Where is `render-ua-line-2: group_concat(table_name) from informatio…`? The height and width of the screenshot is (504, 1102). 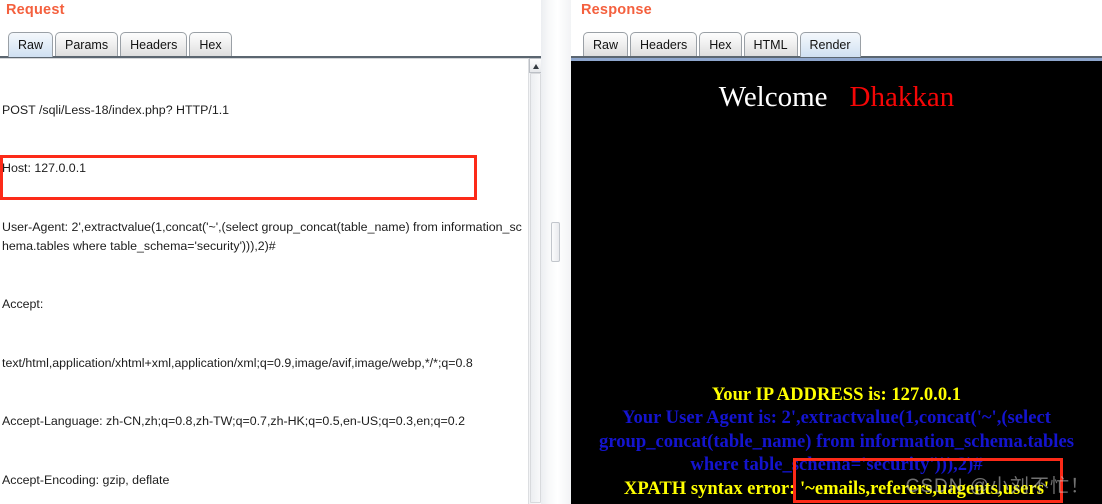
render-ua-line-2: group_concat(table_name) from informatio… is located at coordinates (836, 441).